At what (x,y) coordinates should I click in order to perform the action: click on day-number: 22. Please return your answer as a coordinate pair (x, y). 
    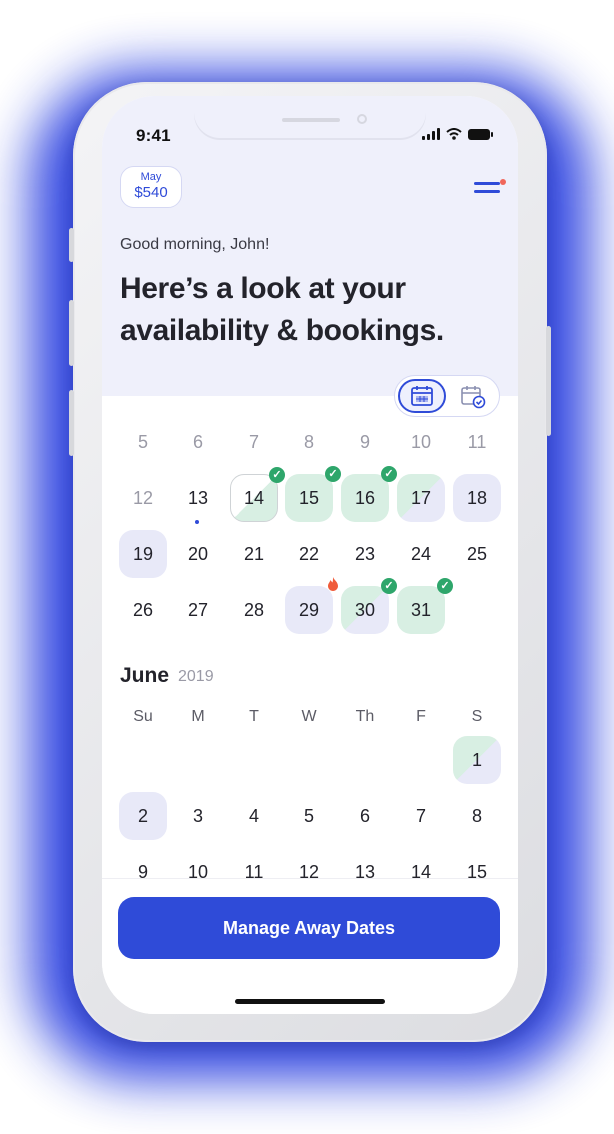
    Looking at the image, I should click on (309, 553).